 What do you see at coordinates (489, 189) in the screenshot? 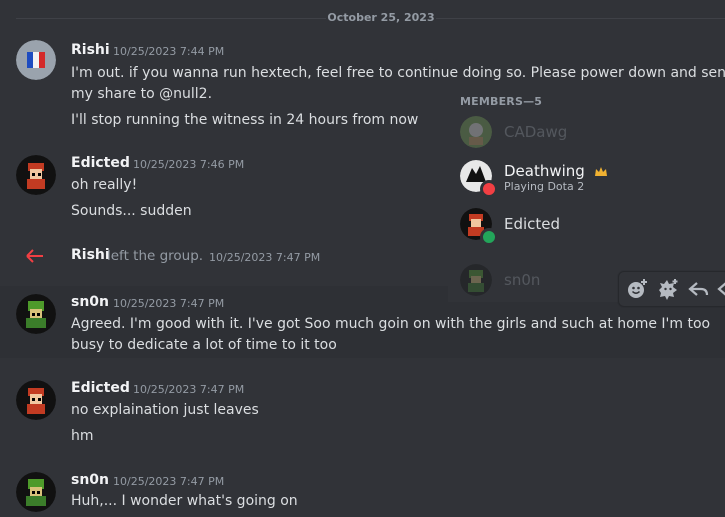
I see `dnd-status-icon` at bounding box center [489, 189].